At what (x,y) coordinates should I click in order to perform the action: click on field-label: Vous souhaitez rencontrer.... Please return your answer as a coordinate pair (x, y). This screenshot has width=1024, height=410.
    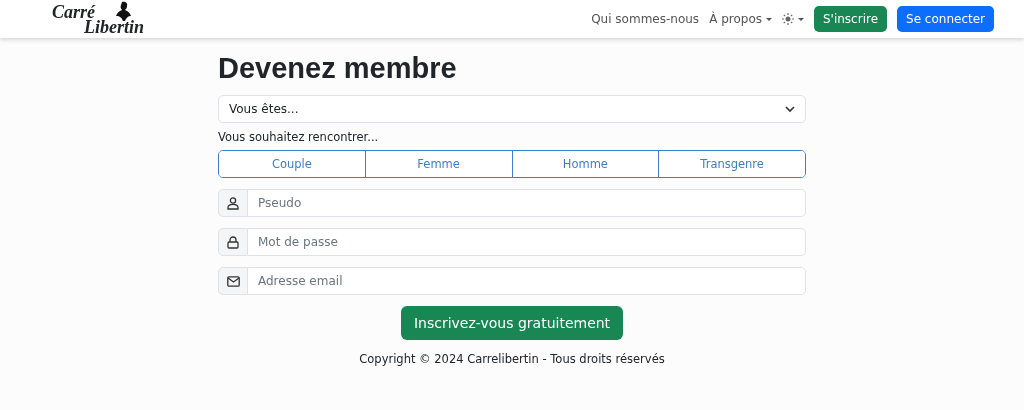
    Looking at the image, I should click on (299, 137).